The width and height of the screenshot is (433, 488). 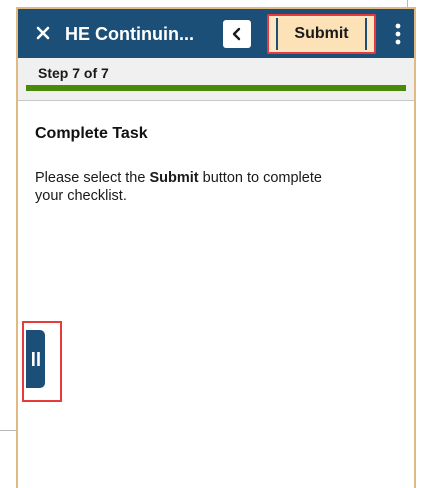 What do you see at coordinates (92, 178) in the screenshot?
I see `instruction-text-start: Please select the` at bounding box center [92, 178].